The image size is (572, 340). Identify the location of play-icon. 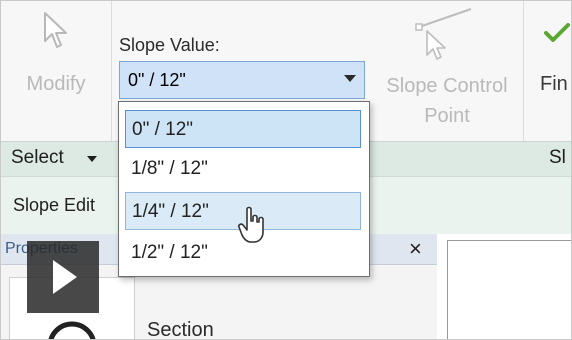
(65, 277).